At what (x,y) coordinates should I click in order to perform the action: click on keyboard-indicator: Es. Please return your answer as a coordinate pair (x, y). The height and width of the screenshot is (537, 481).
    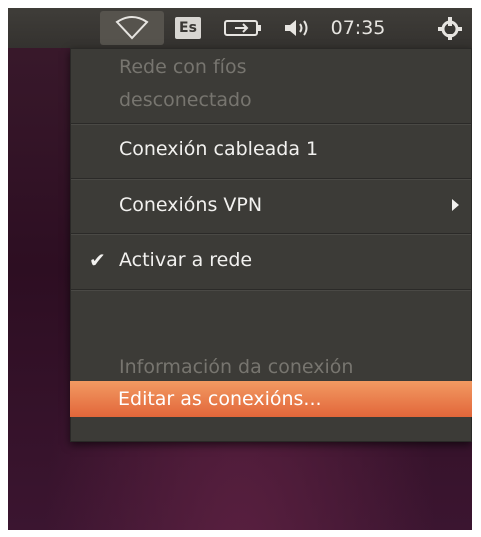
    Looking at the image, I should click on (188, 28).